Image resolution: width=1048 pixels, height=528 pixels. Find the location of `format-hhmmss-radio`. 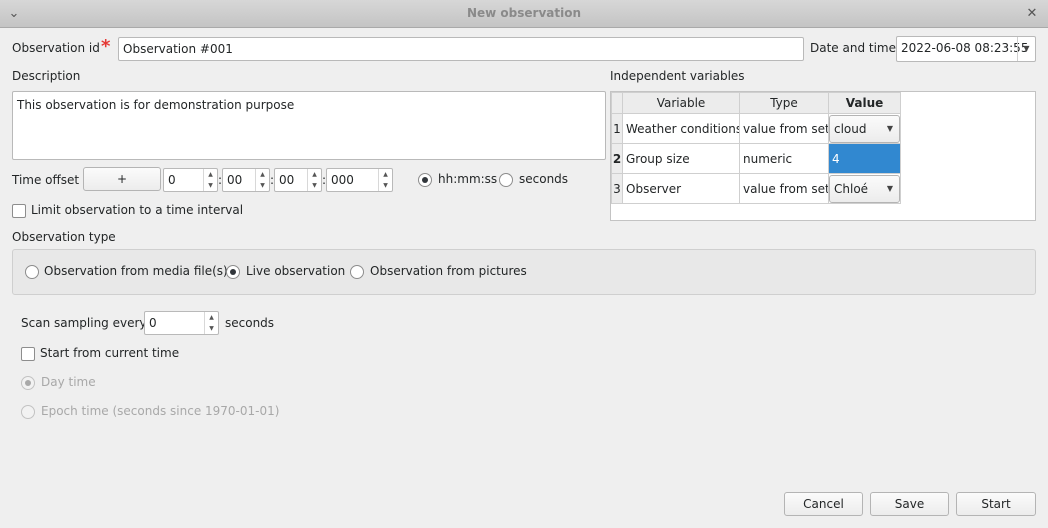

format-hhmmss-radio is located at coordinates (425, 180).